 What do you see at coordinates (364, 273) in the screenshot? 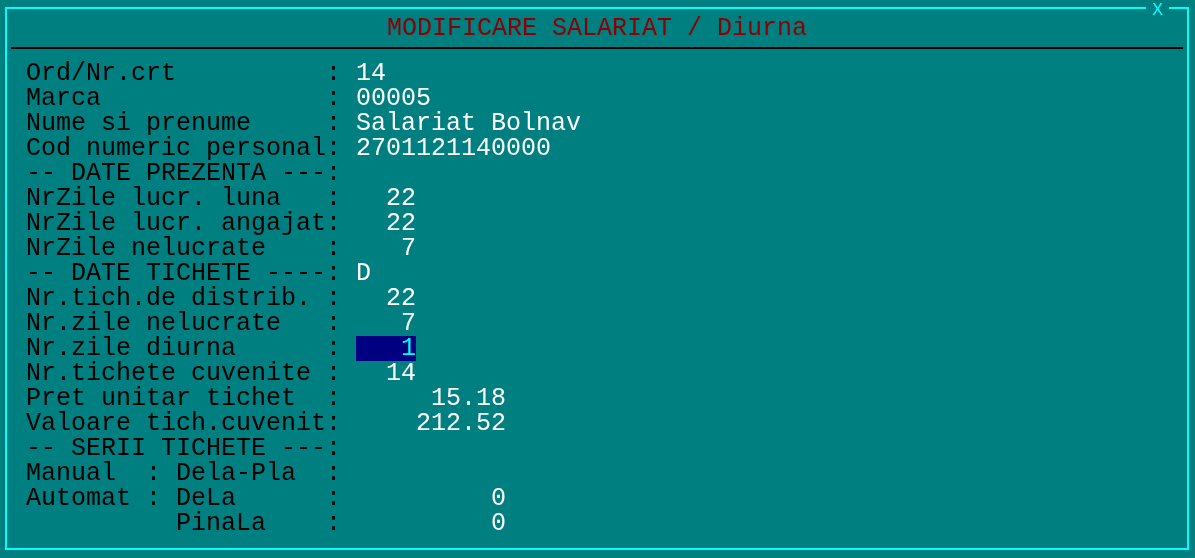
I see `field-value: D` at bounding box center [364, 273].